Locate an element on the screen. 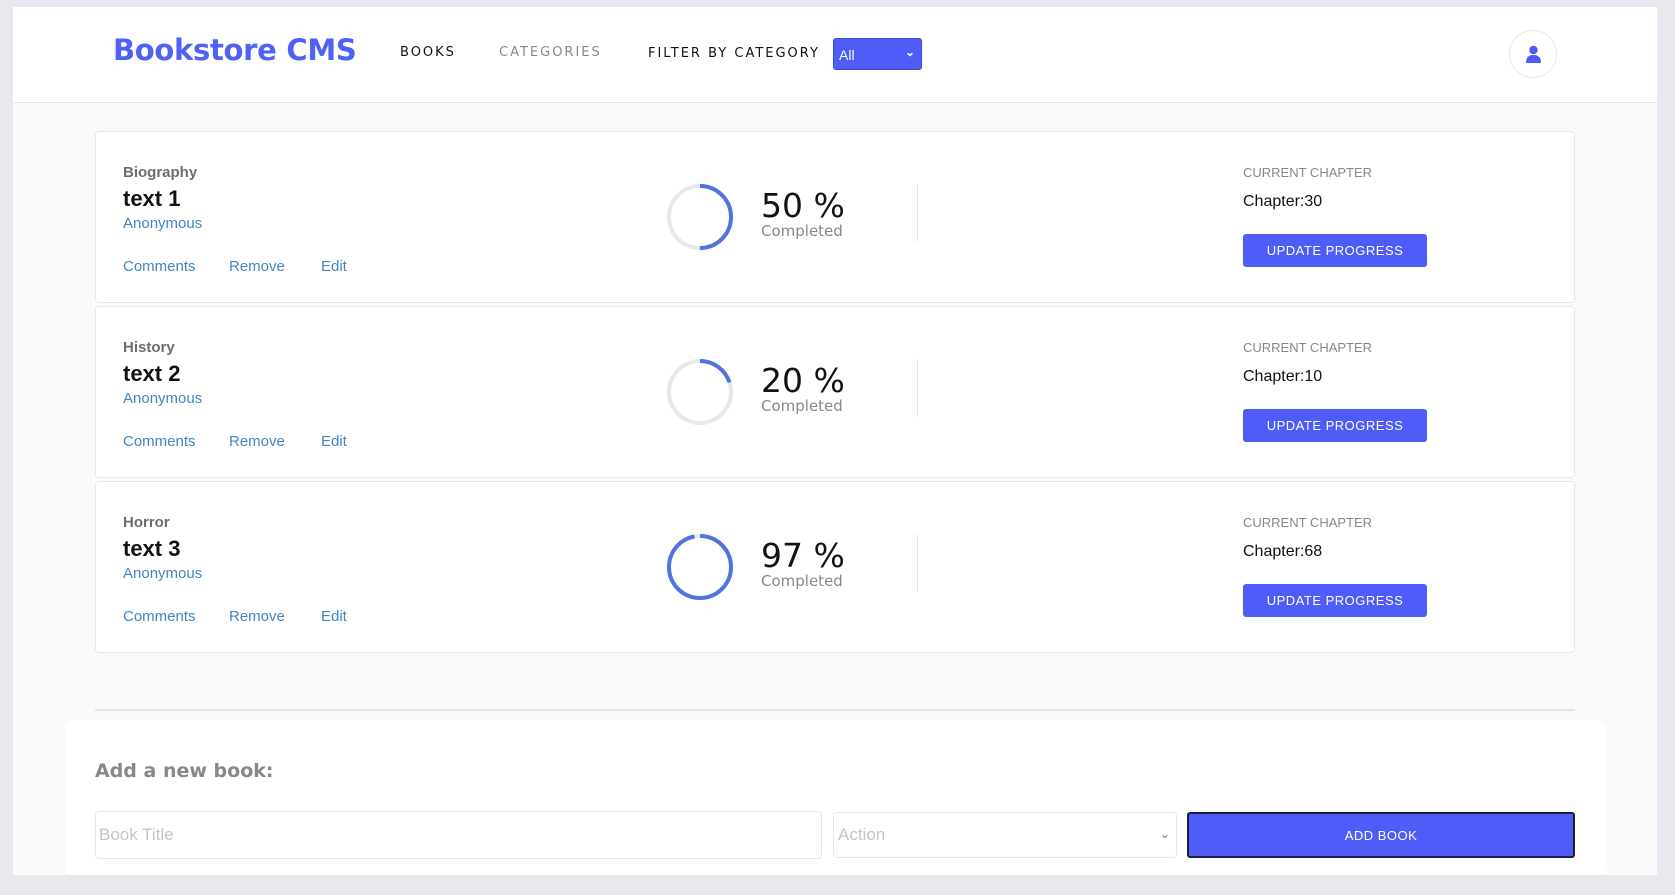 The width and height of the screenshot is (1675, 895). category-filter-select: All ⌄ is located at coordinates (877, 54).